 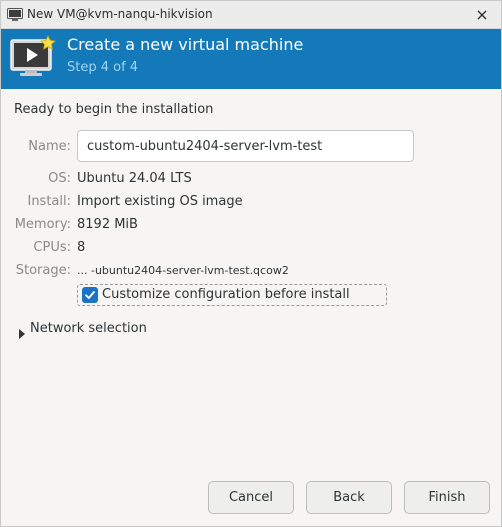 I want to click on storage-value: ... -ubuntu2404-server-lvm-test.qcow2, so click(x=183, y=270).